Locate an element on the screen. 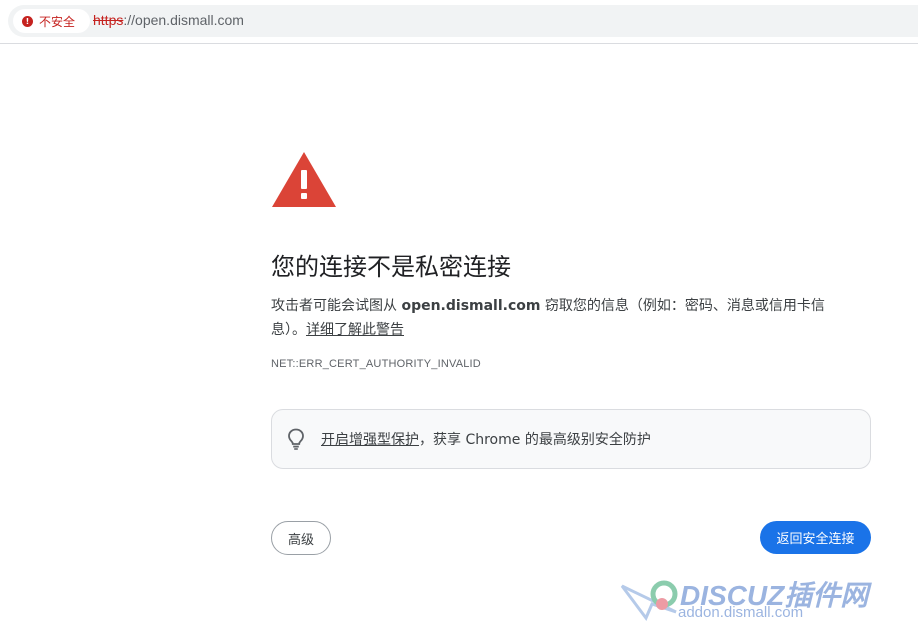  promo-text: 开启增强型保护，获享 Chrome 的最高级别安全防护 is located at coordinates (486, 439).